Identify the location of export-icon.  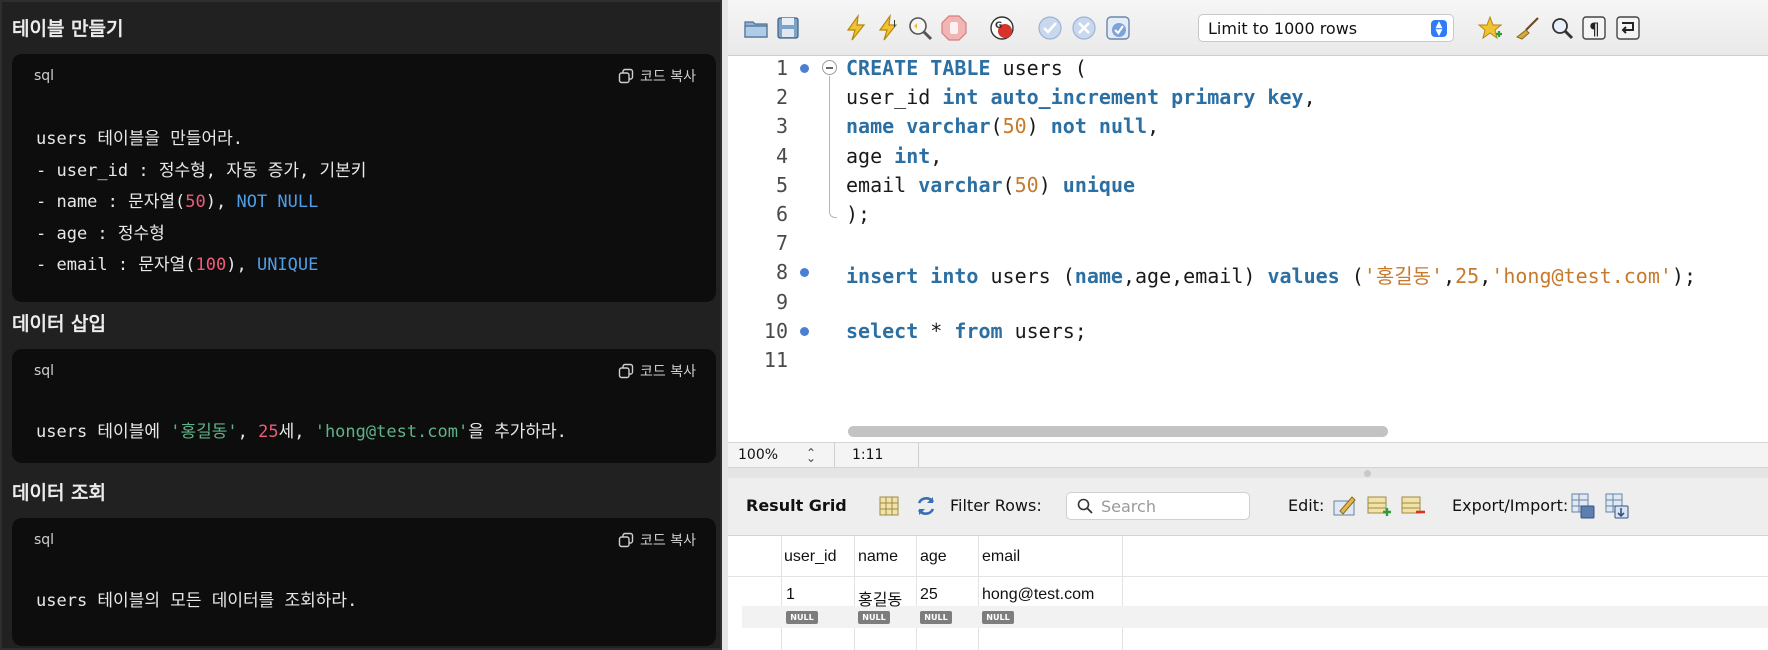
(1583, 506).